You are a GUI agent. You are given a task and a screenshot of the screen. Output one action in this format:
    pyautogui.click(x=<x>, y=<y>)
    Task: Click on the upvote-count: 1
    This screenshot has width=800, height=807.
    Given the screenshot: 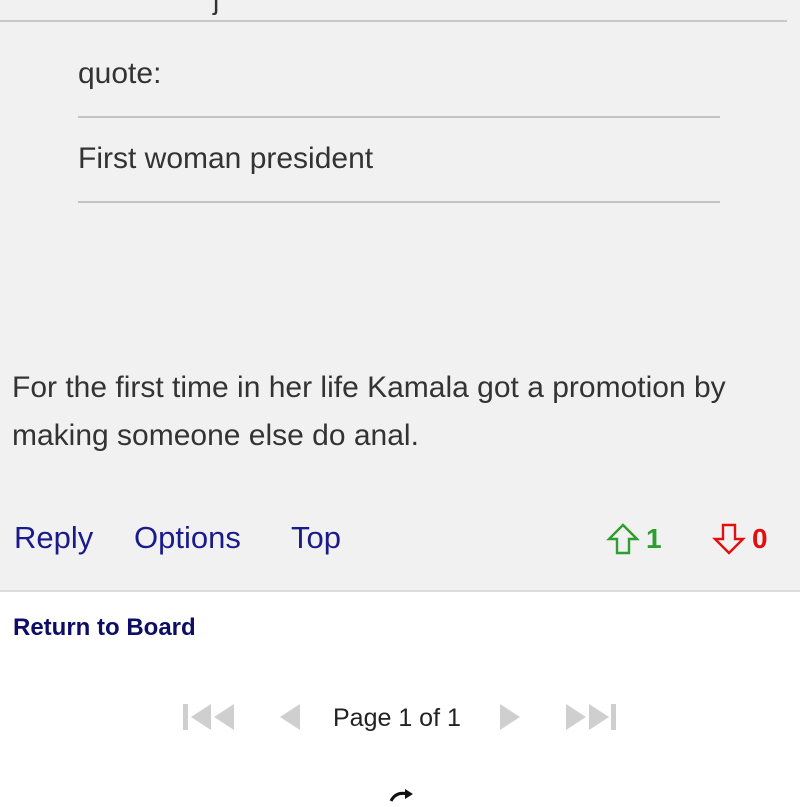 What is the action you would take?
    pyautogui.click(x=654, y=538)
    